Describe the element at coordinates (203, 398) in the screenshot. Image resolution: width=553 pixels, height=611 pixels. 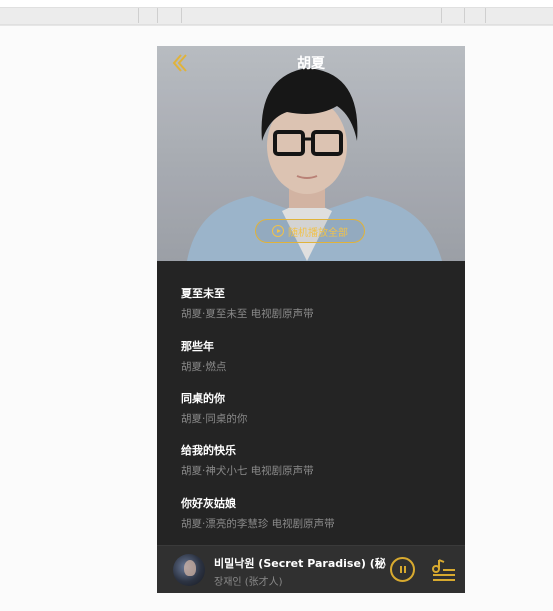
I see `song-title: 同桌的你` at that location.